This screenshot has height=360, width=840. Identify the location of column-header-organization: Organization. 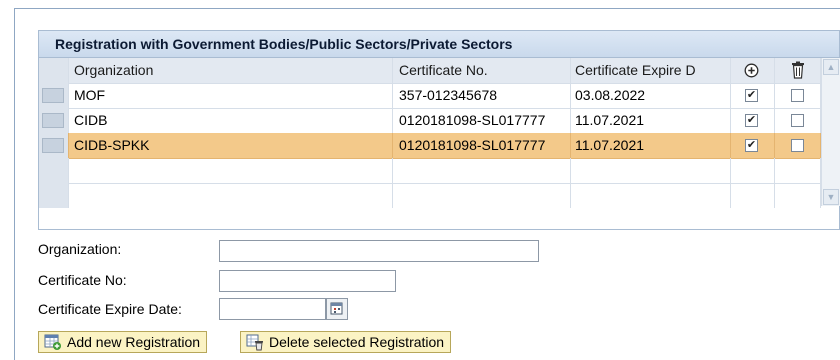
(231, 70).